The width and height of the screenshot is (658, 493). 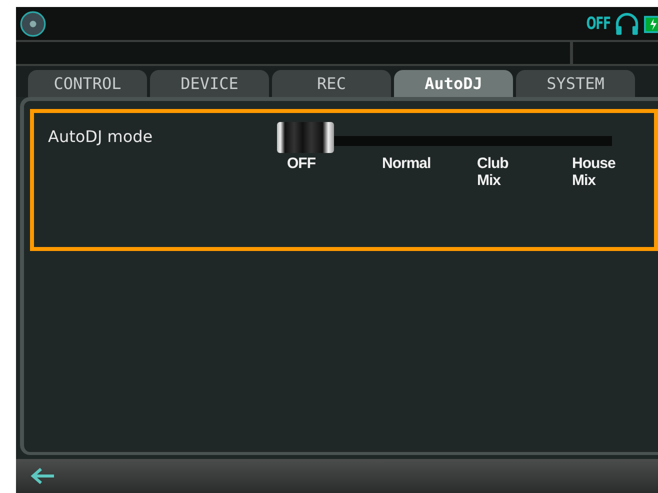 What do you see at coordinates (33, 23) in the screenshot?
I see `disc-icon` at bounding box center [33, 23].